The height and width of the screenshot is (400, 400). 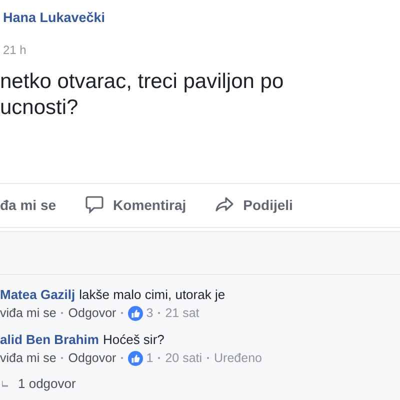 What do you see at coordinates (38, 294) in the screenshot?
I see `commenter-name: Matea Gazilj` at bounding box center [38, 294].